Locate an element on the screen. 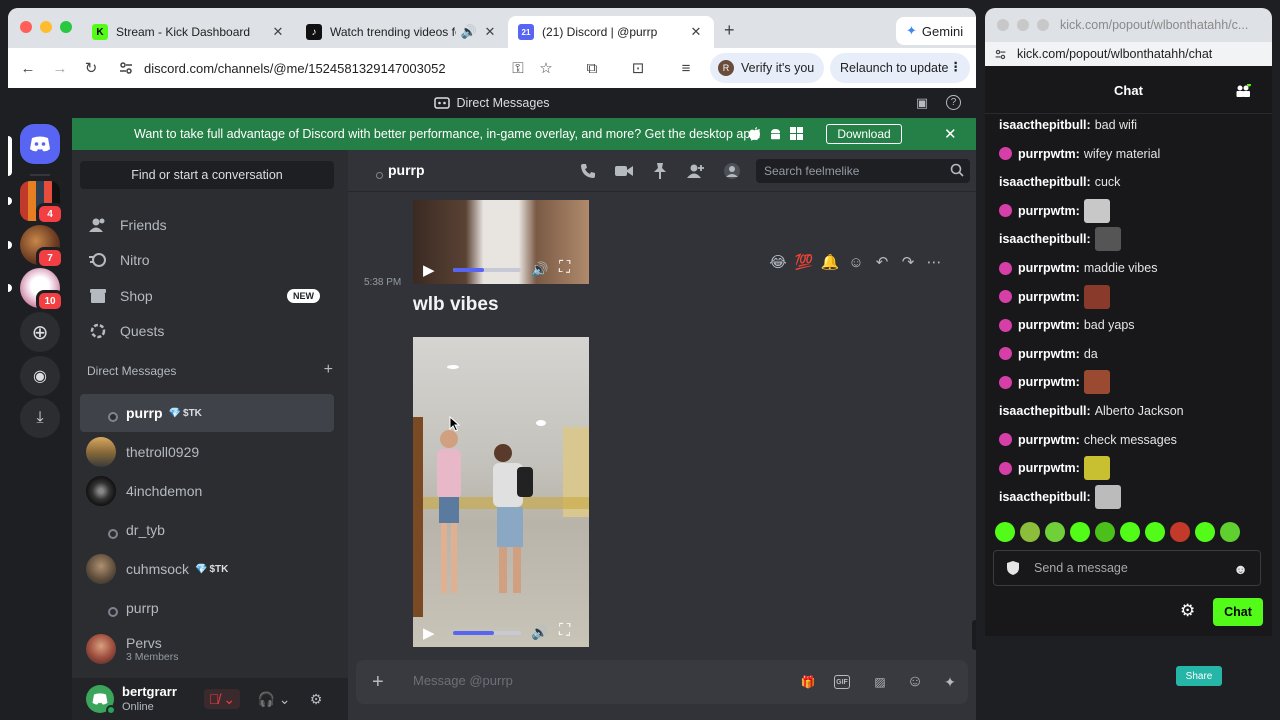 Image resolution: width=1280 pixels, height=720 pixels. gemini-button: ✦ Gemini is located at coordinates (936, 31).